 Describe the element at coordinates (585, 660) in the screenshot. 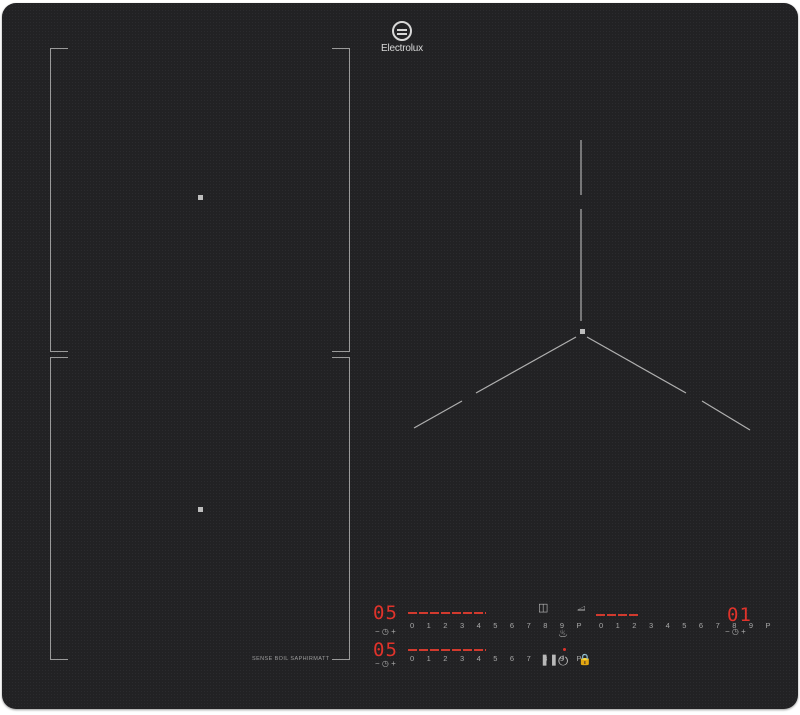

I see `lock-icon: 🔒` at that location.